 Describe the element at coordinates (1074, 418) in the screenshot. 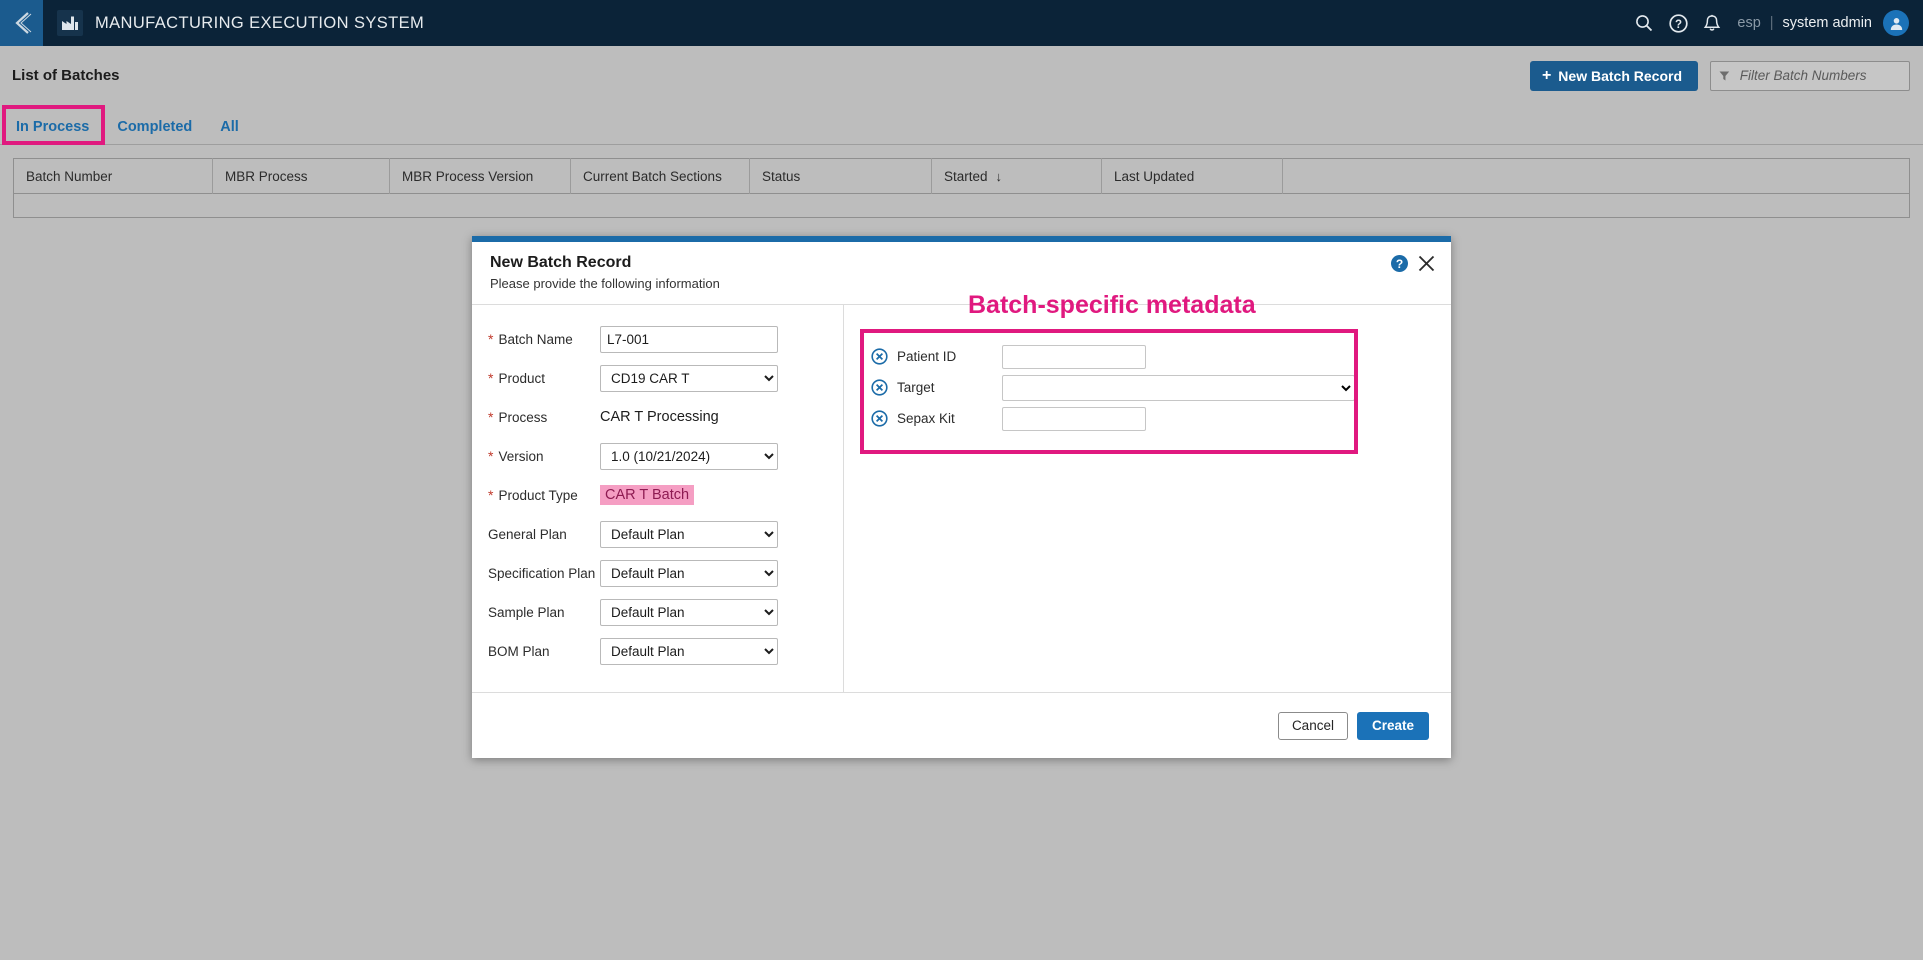

I see `sepax-kit-input` at that location.